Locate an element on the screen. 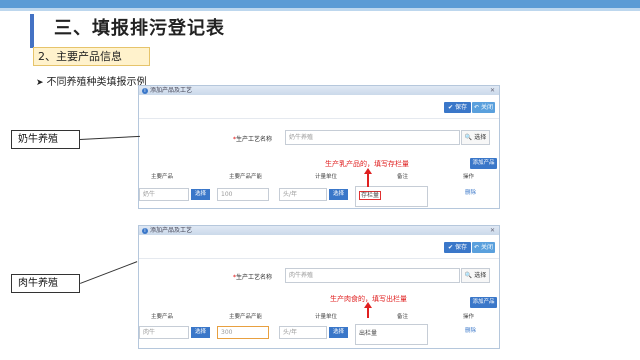  slide-top-bar is located at coordinates (320, 4).